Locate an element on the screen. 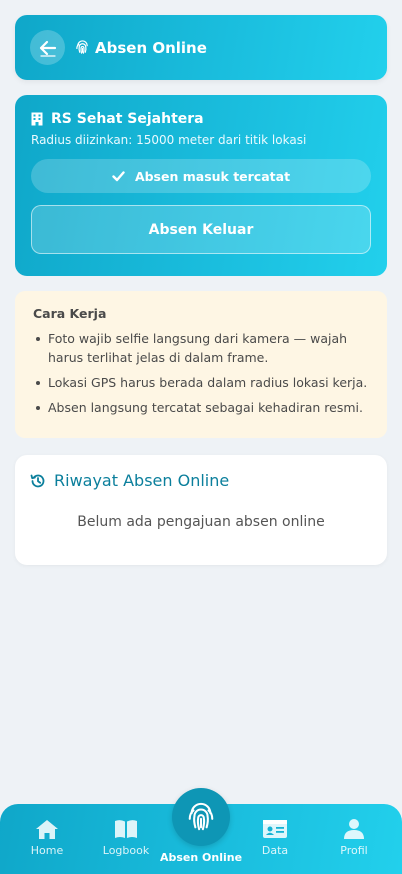  user-icon is located at coordinates (354, 829).